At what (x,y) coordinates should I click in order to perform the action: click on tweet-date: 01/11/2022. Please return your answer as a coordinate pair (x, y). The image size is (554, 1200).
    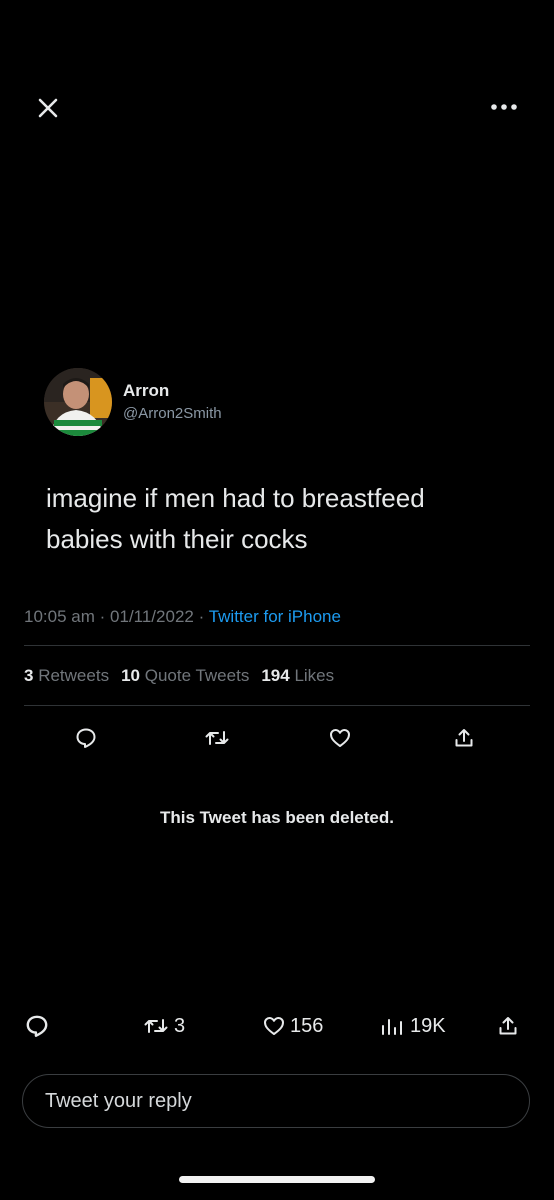
    Looking at the image, I should click on (152, 616).